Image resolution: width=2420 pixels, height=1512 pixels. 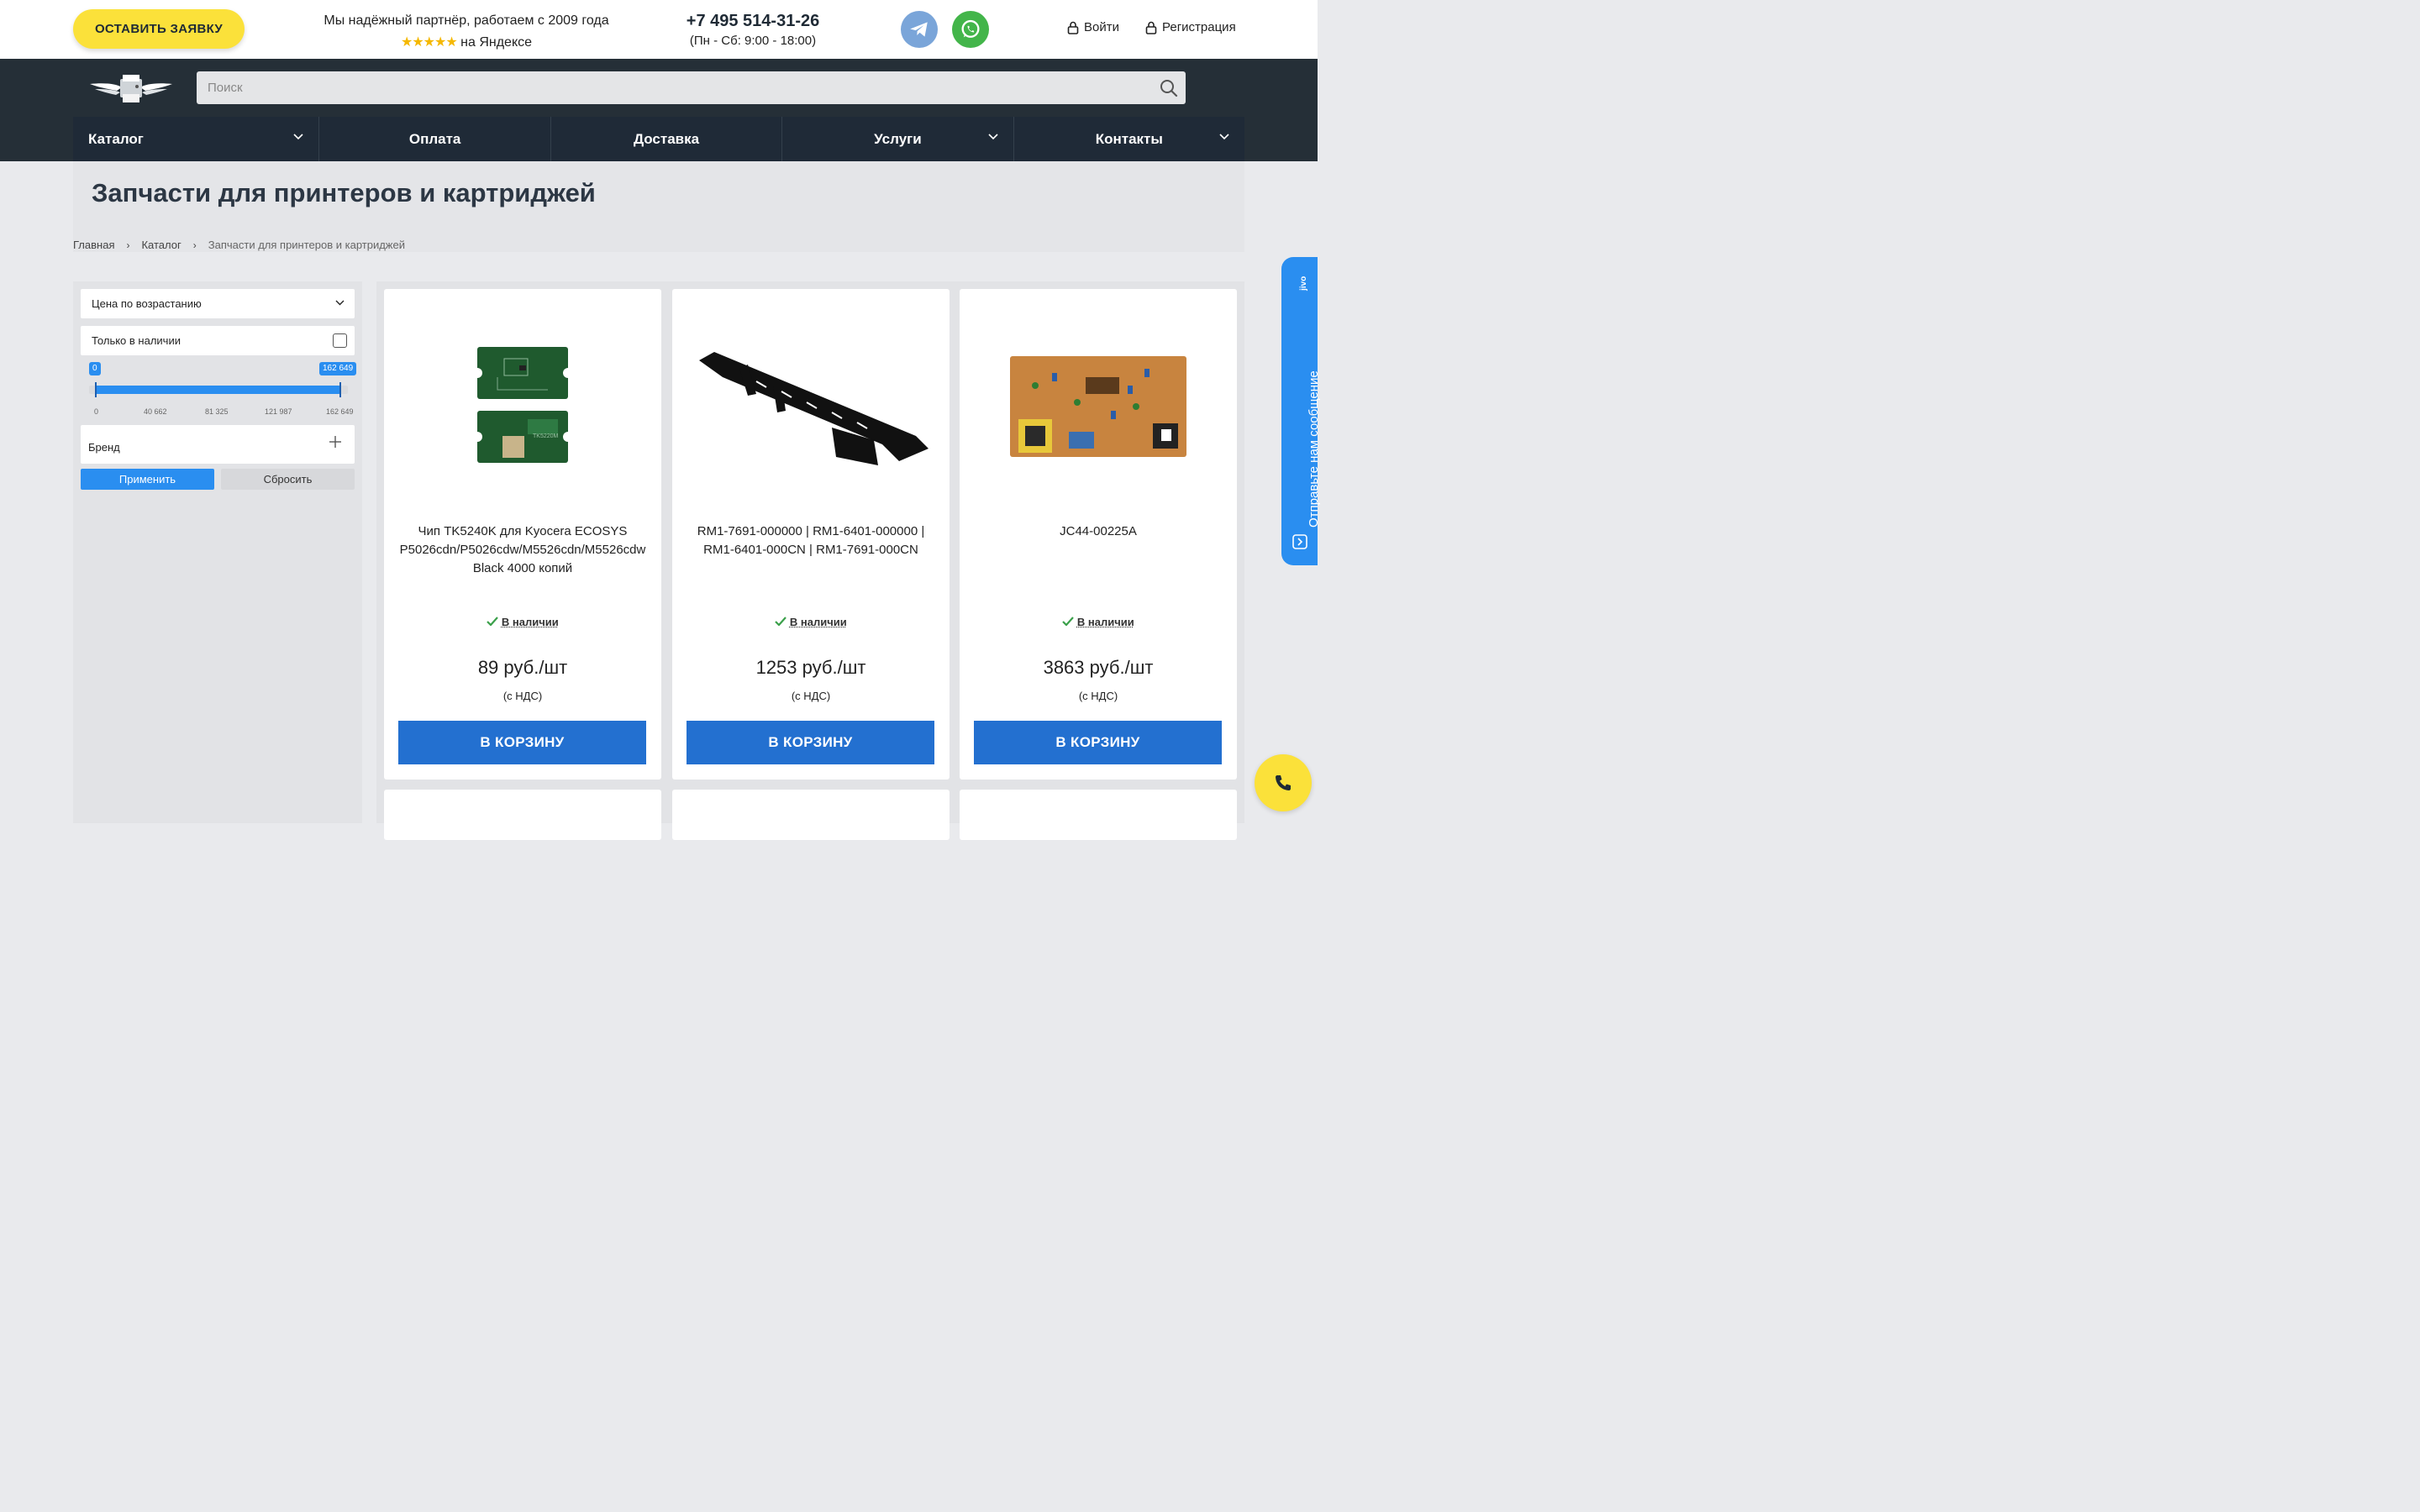 What do you see at coordinates (340, 389) in the screenshot?
I see `price-max-handle` at bounding box center [340, 389].